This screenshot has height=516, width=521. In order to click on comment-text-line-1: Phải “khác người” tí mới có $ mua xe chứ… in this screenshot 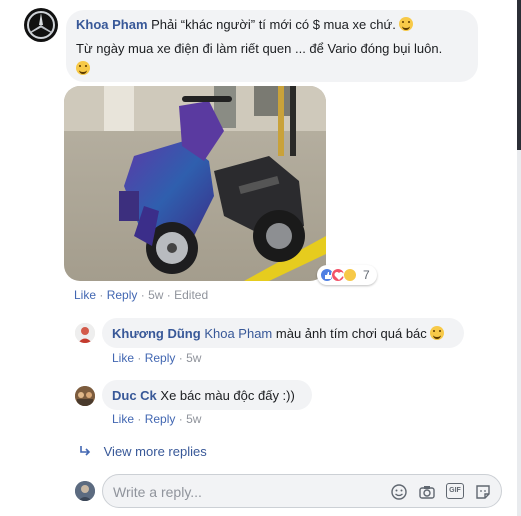, I will do `click(273, 24)`.